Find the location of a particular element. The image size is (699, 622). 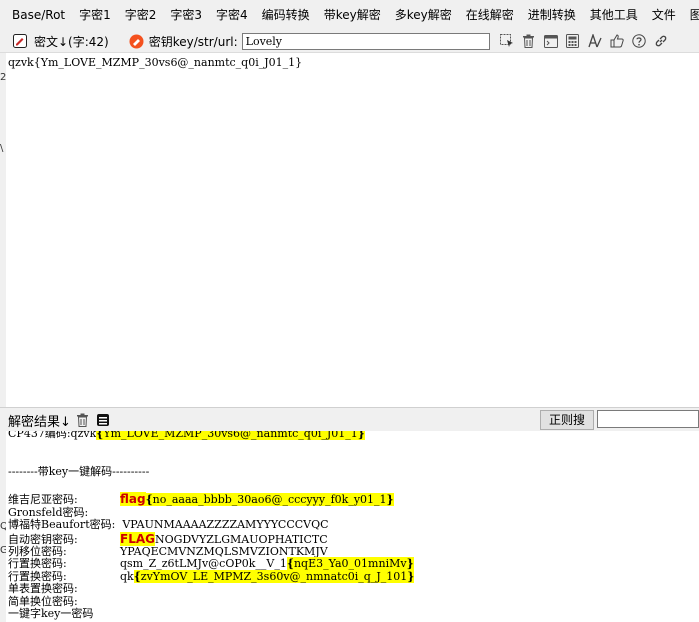

regex-search-input is located at coordinates (648, 419).